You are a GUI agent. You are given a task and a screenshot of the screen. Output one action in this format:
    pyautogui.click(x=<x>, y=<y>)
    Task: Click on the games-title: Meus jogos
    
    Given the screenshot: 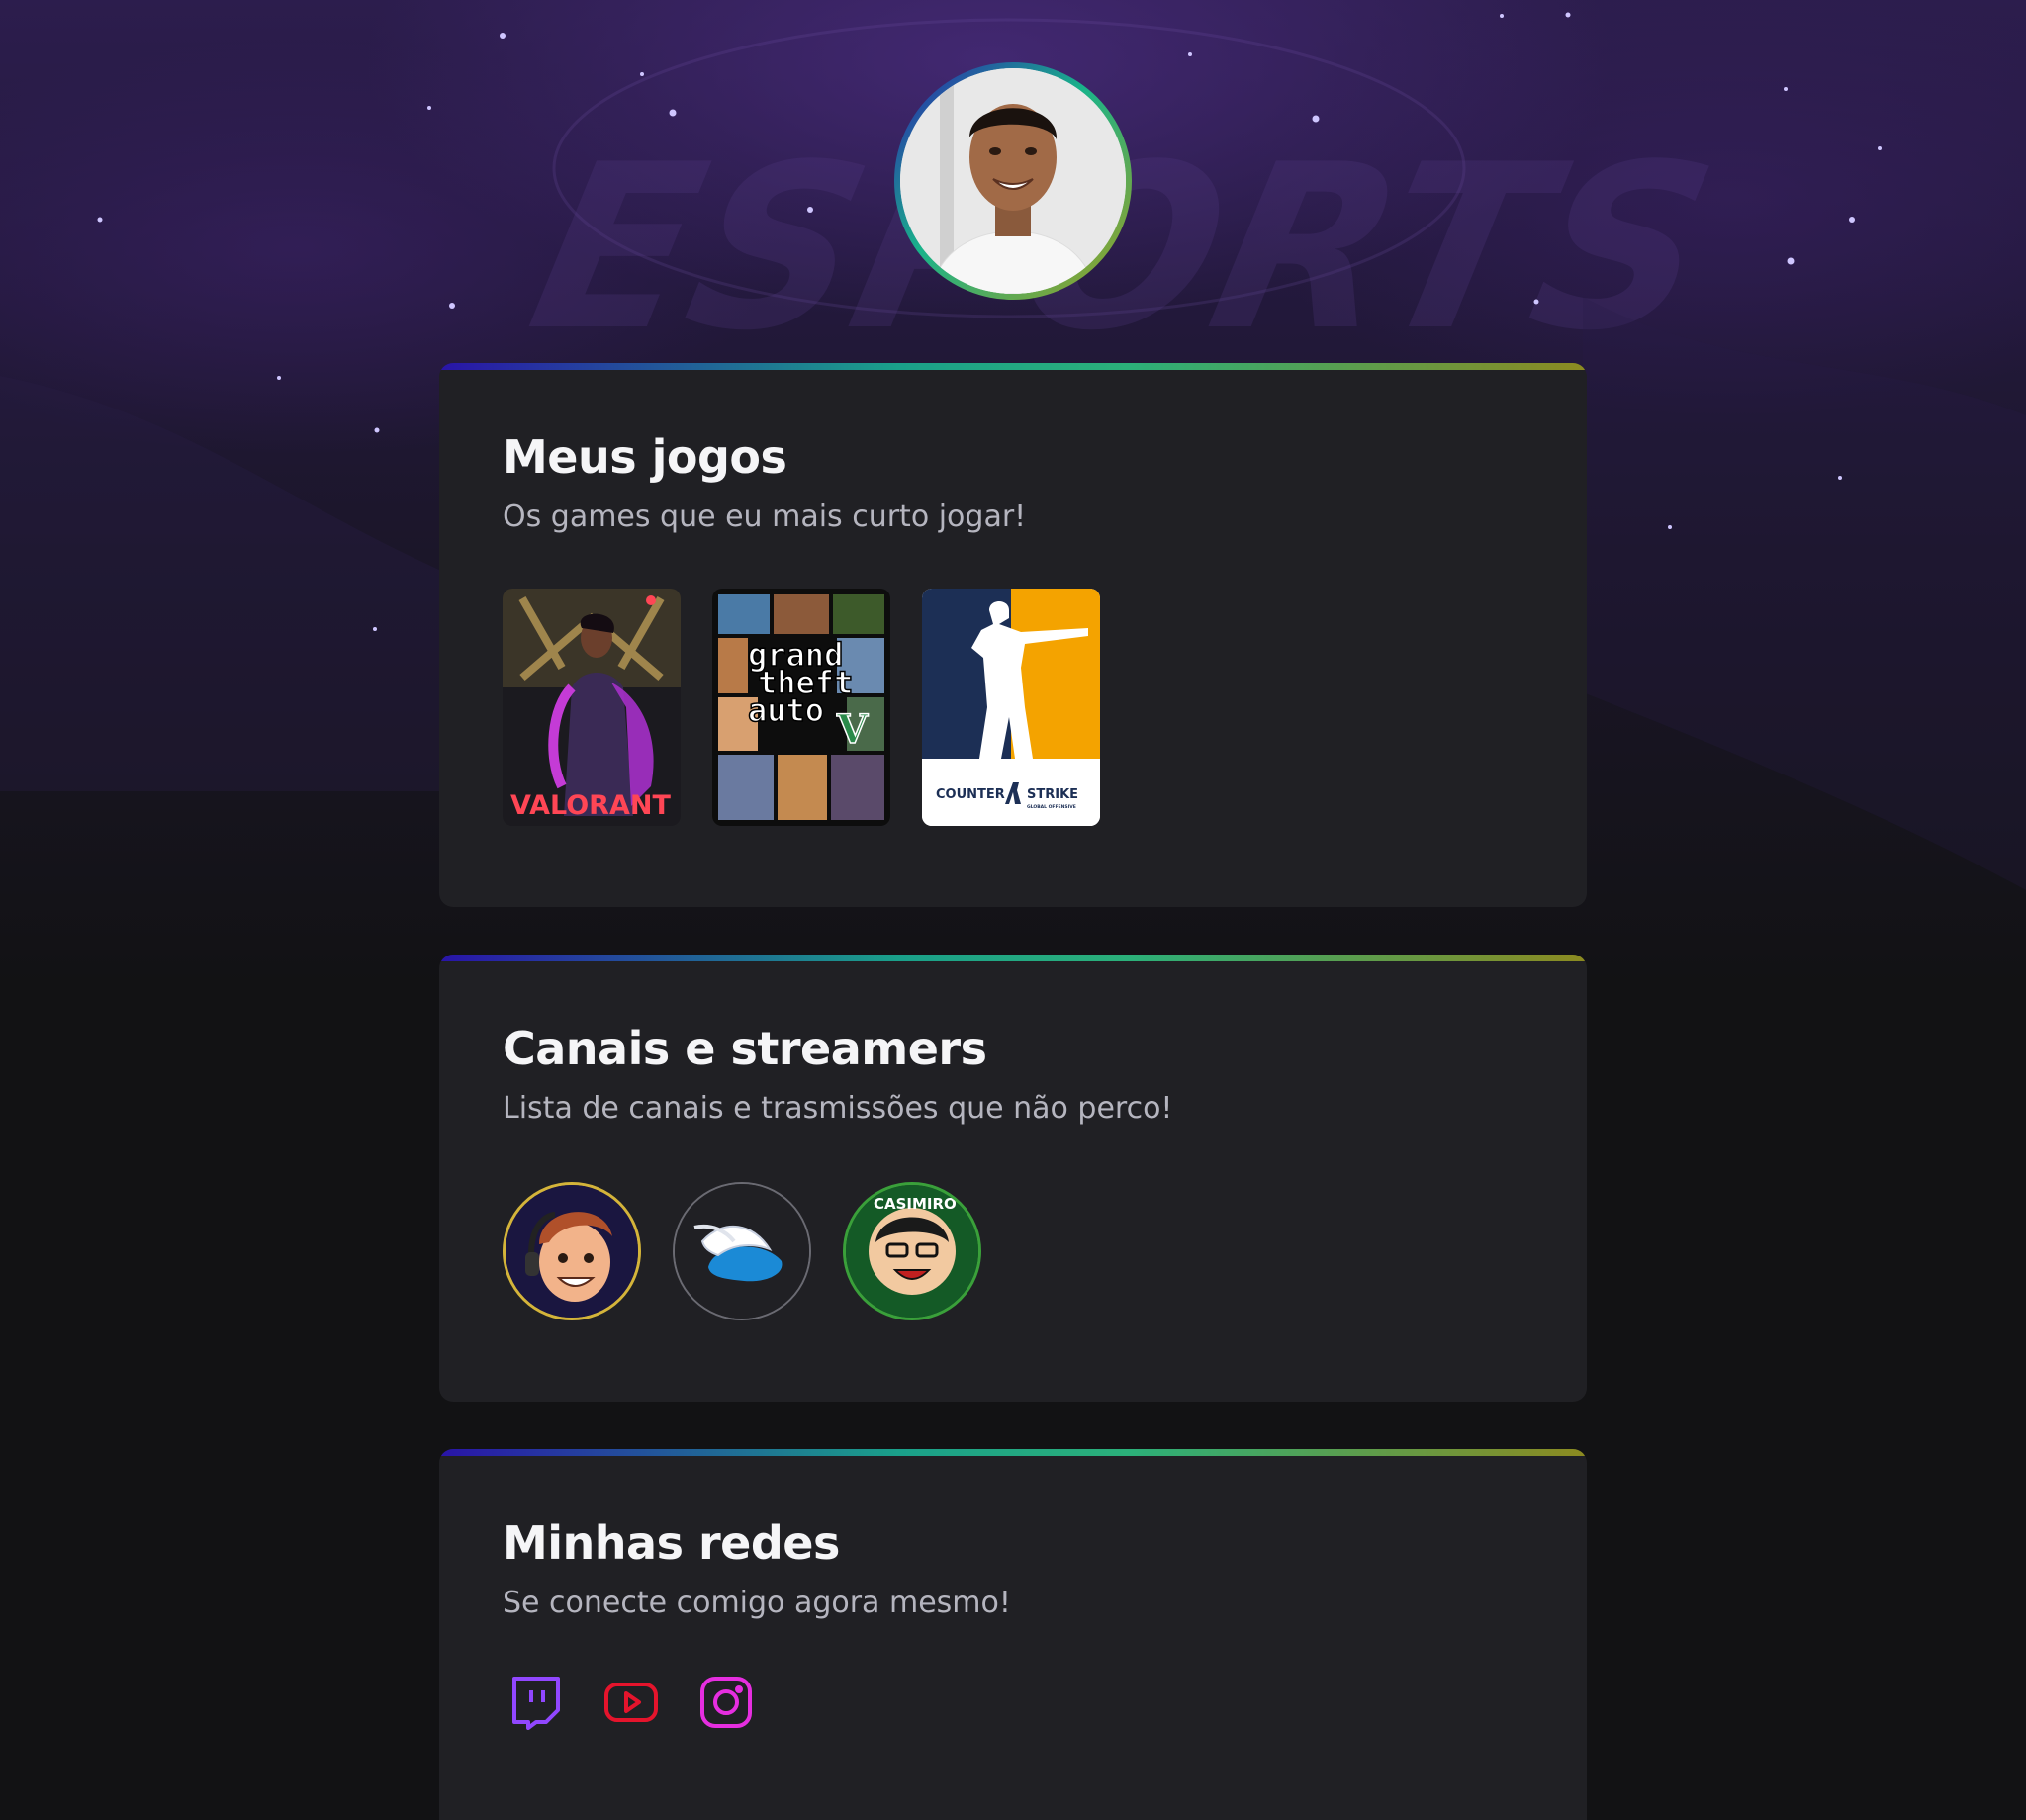 What is the action you would take?
    pyautogui.click(x=645, y=457)
    